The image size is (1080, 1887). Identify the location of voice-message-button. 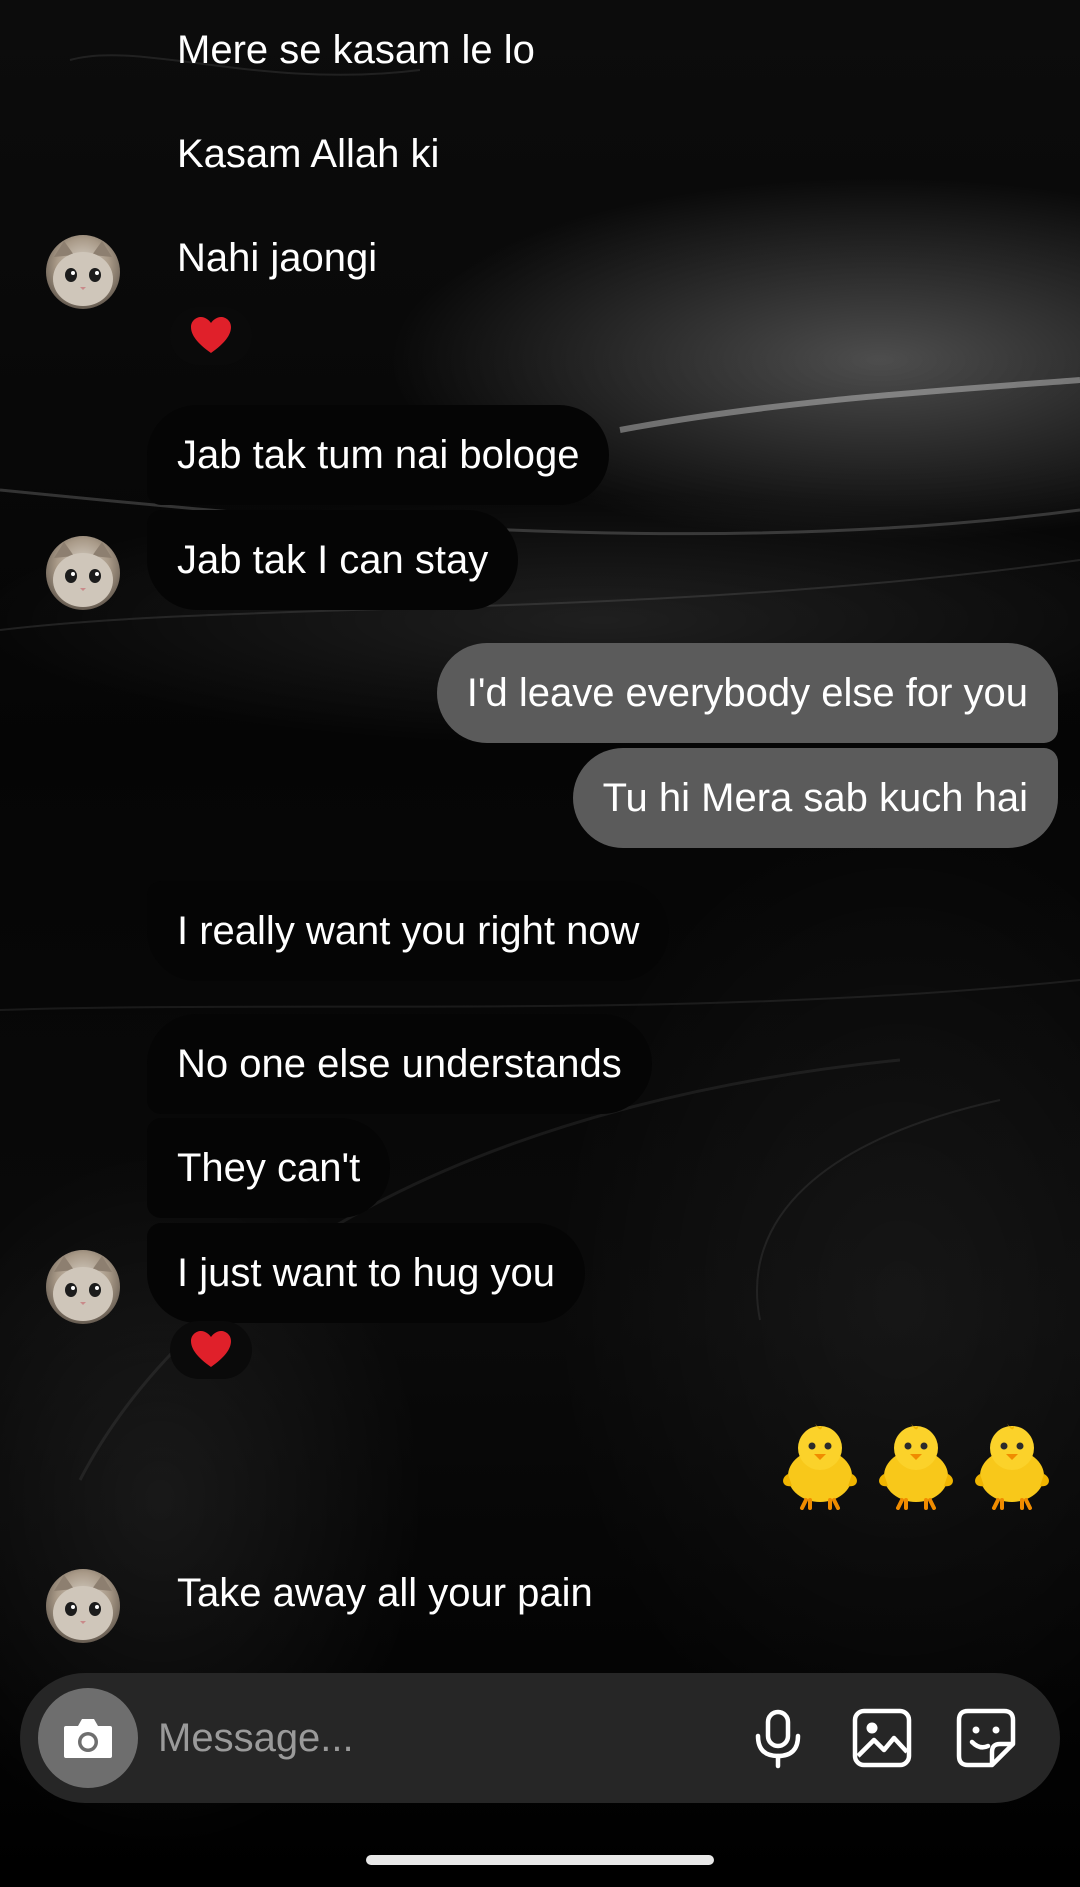
(778, 1738).